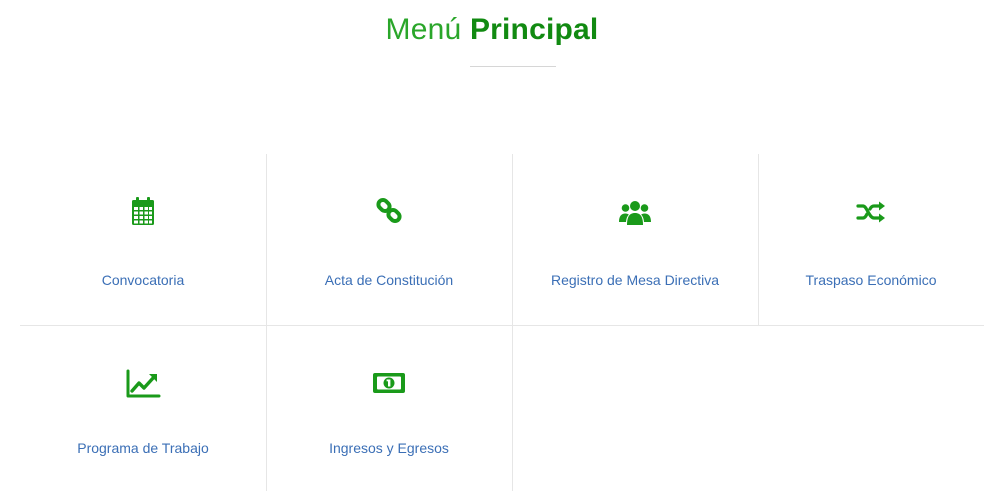 This screenshot has width=984, height=491. What do you see at coordinates (635, 239) in the screenshot?
I see `menu-item-registro-mesa-directiva: Registro de Mesa Directiva` at bounding box center [635, 239].